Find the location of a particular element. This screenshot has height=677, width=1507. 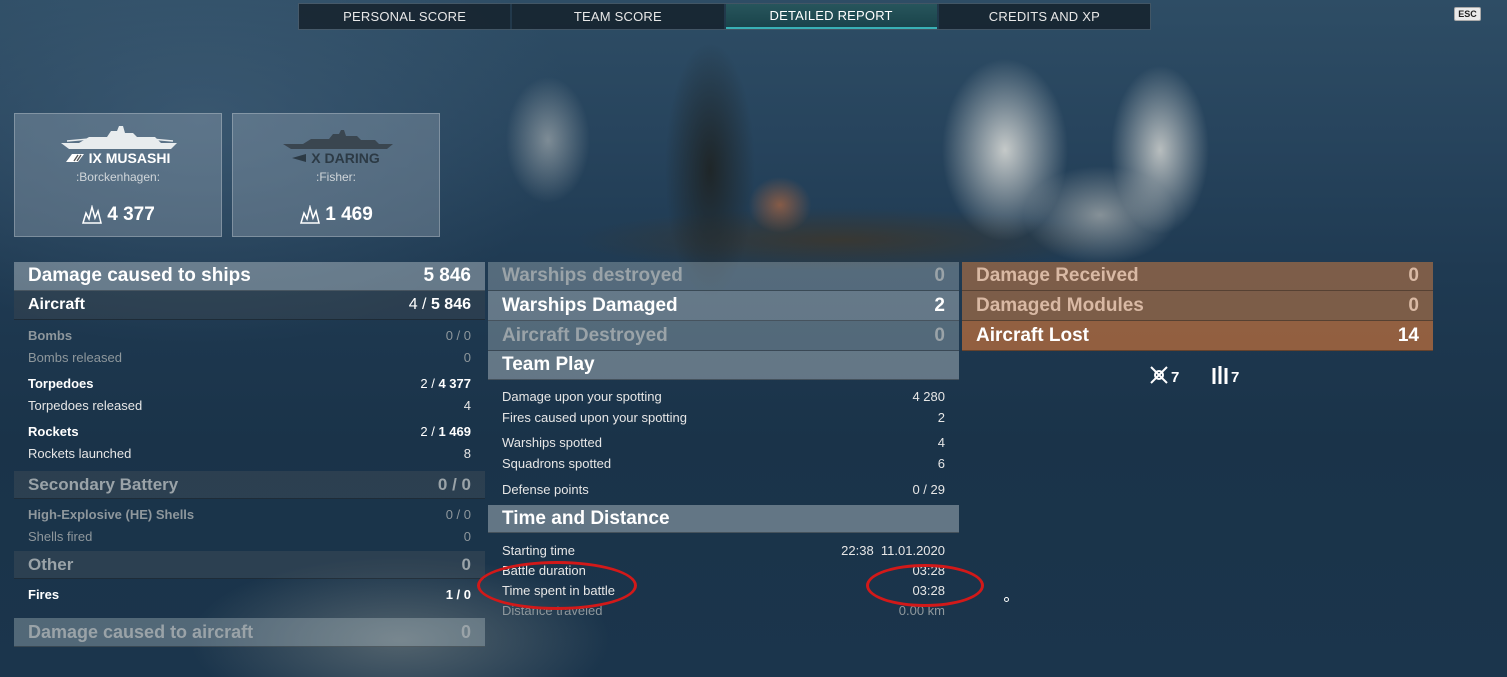

rockets-launched-row: Rockets launched 8 is located at coordinates (249, 453).